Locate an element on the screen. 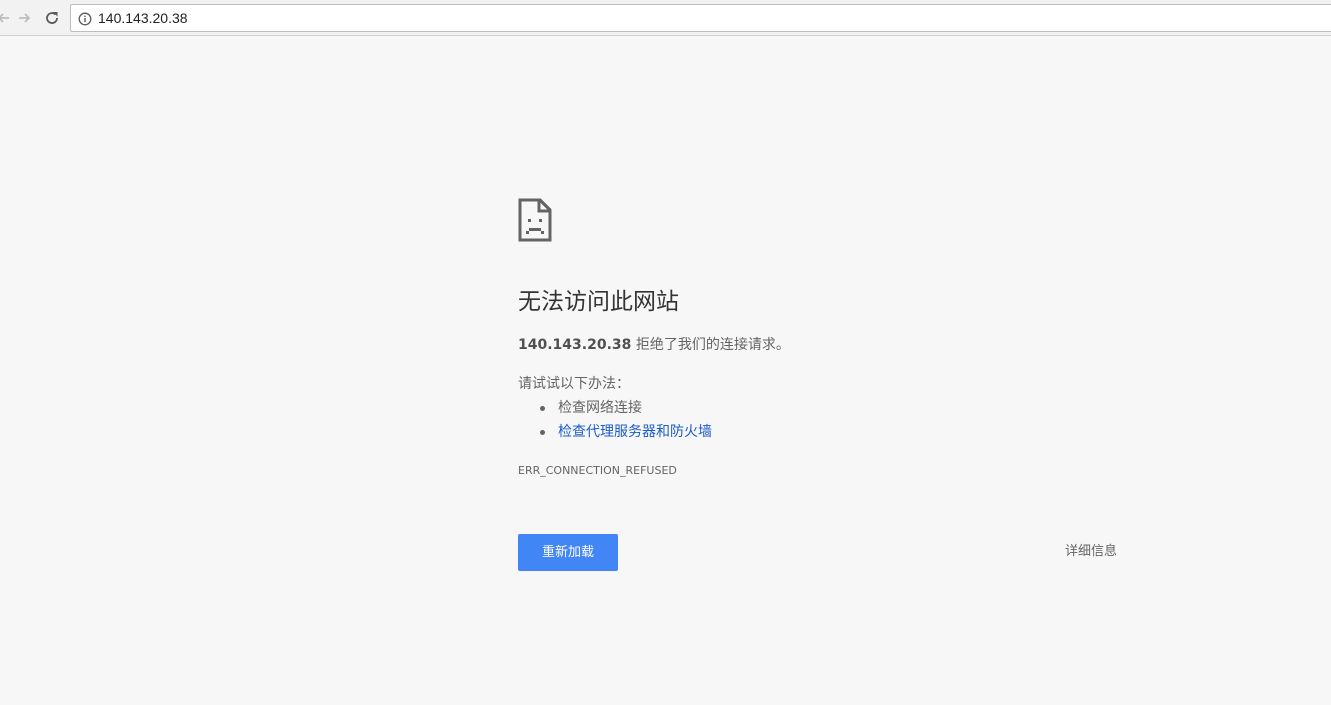 This screenshot has width=1331, height=705. suggestions-list: 检查网络连接 检查代理服务器和防火墙 is located at coordinates (615, 422).